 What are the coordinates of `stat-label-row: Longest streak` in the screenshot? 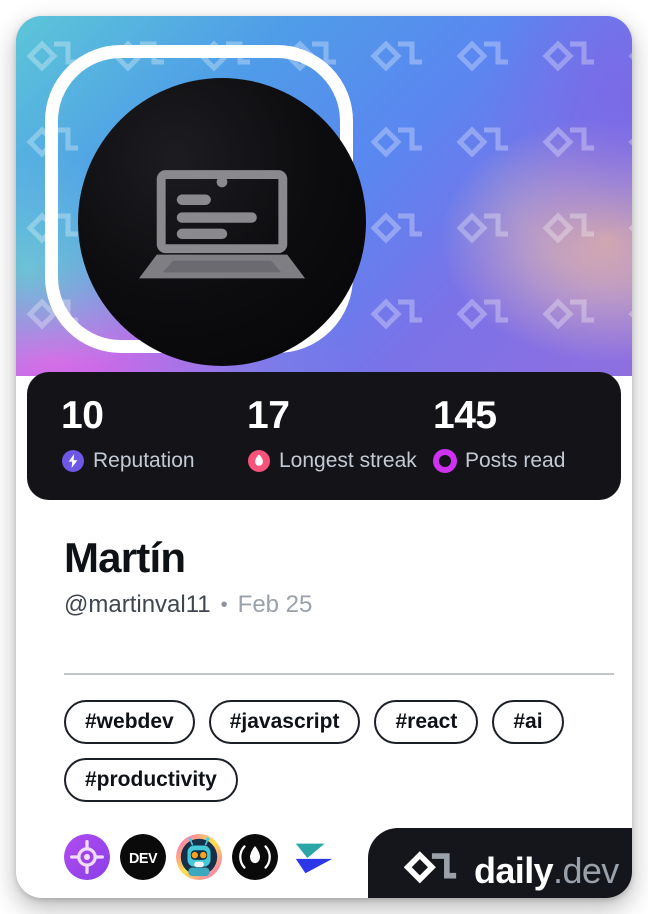 It's located at (340, 460).